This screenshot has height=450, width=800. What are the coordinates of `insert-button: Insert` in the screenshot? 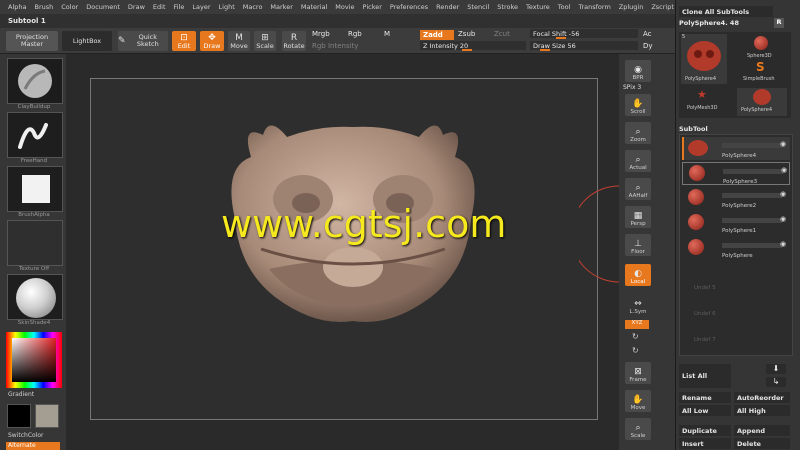 It's located at (705, 443).